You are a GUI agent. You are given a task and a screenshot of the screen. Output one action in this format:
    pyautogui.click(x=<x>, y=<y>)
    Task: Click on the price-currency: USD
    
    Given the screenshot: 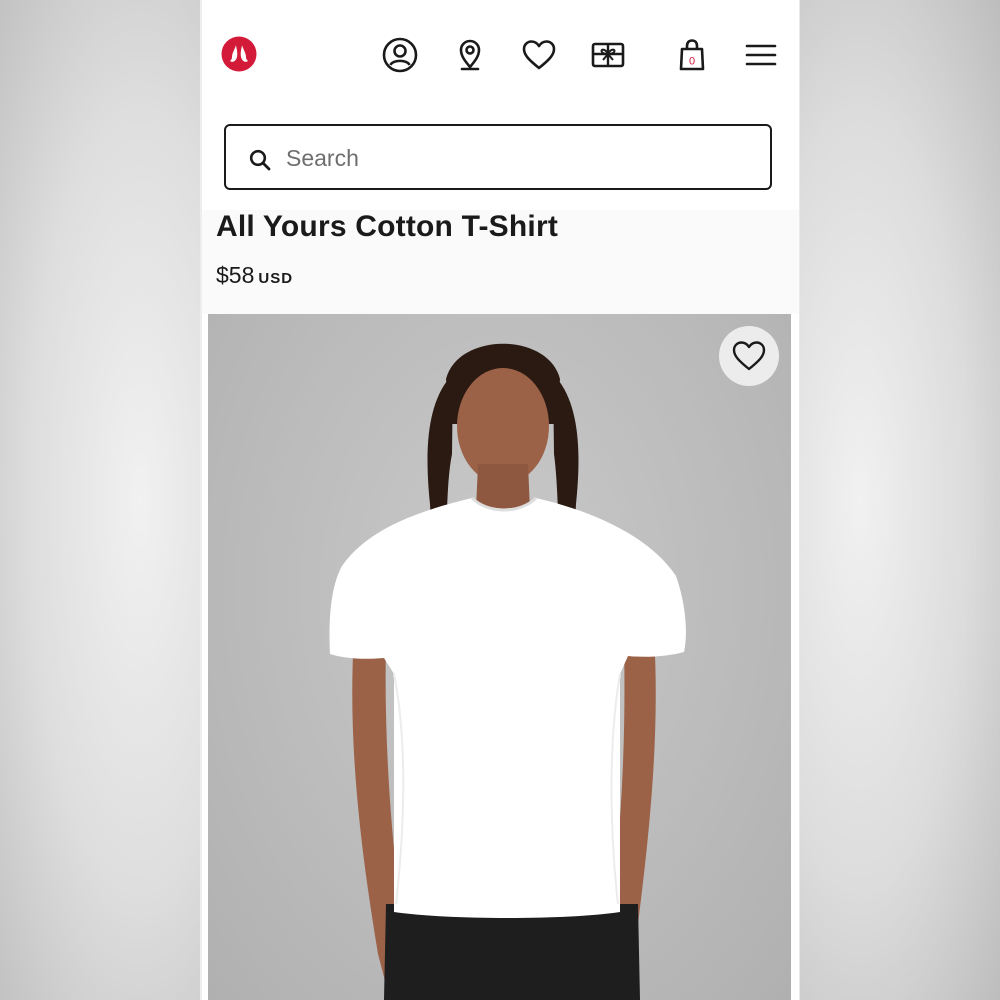 What is the action you would take?
    pyautogui.click(x=276, y=278)
    